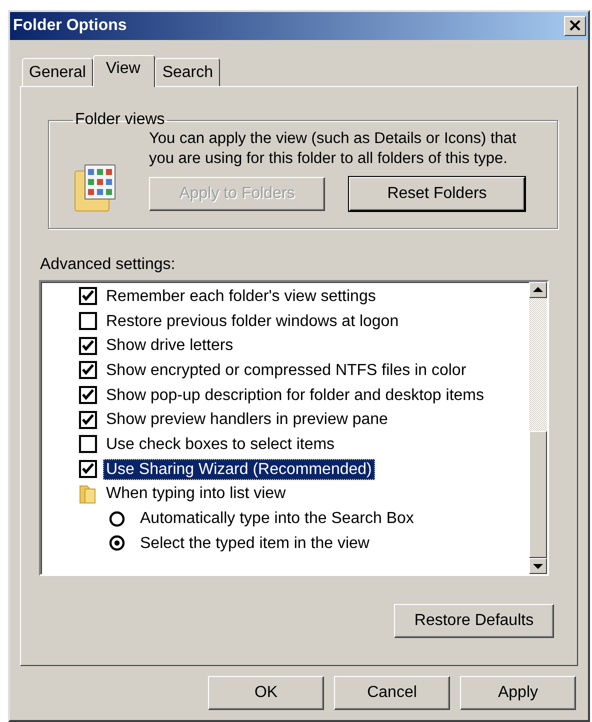  I want to click on setting-label: Automatically type into the Search Box, so click(277, 519).